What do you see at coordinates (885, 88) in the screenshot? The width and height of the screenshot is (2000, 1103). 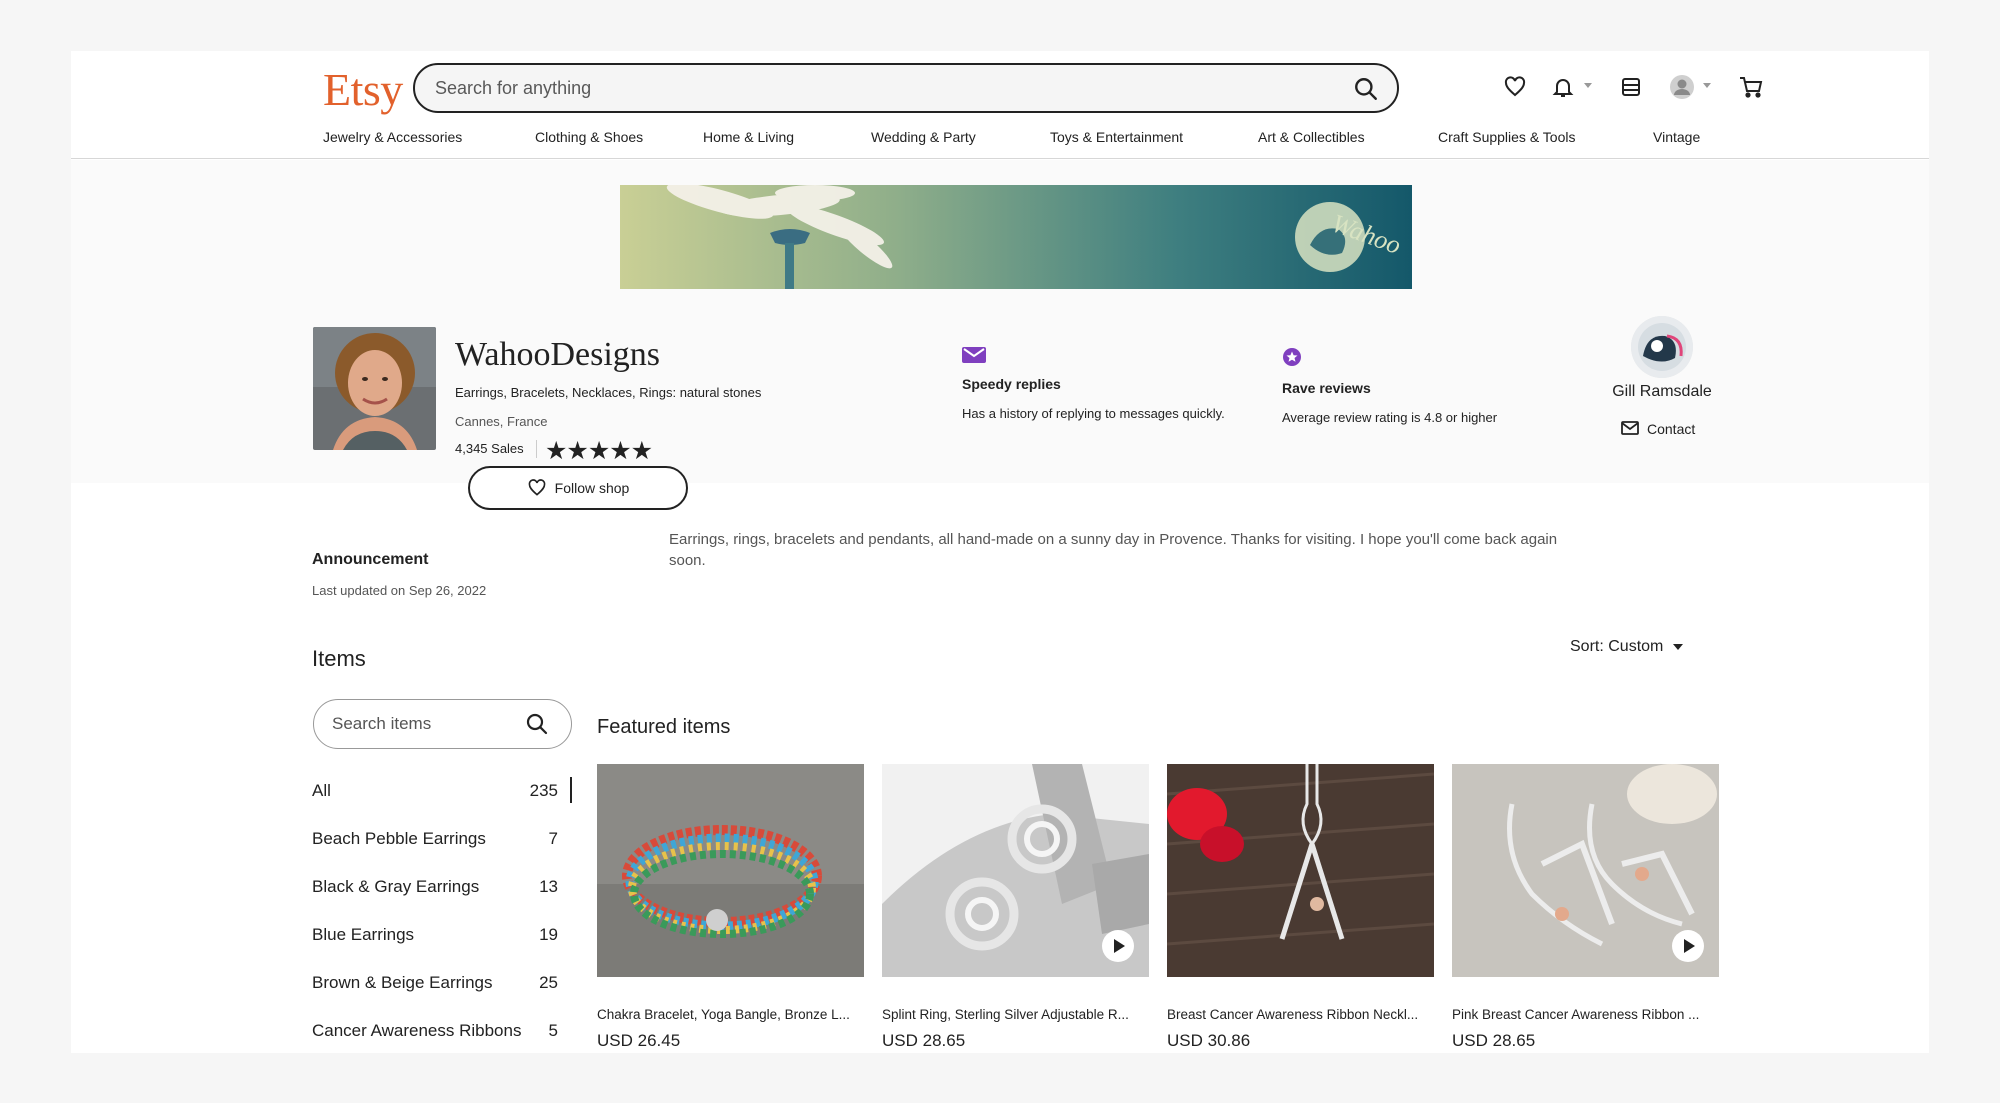 I see `site-search-input` at bounding box center [885, 88].